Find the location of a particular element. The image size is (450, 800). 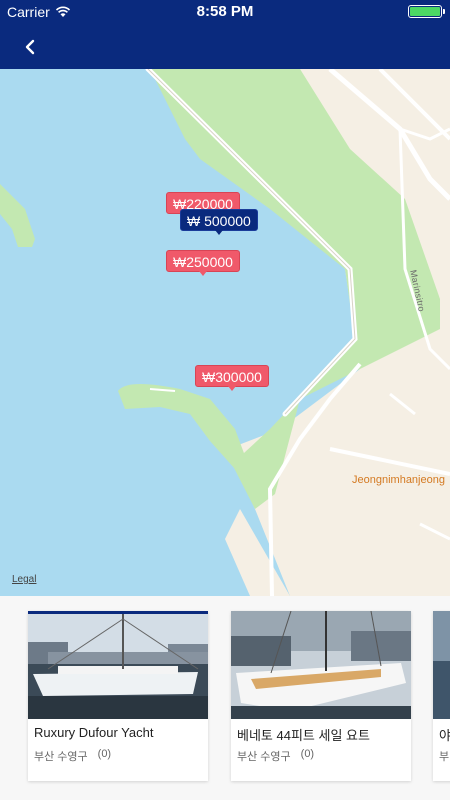

back-button is located at coordinates (30, 47).